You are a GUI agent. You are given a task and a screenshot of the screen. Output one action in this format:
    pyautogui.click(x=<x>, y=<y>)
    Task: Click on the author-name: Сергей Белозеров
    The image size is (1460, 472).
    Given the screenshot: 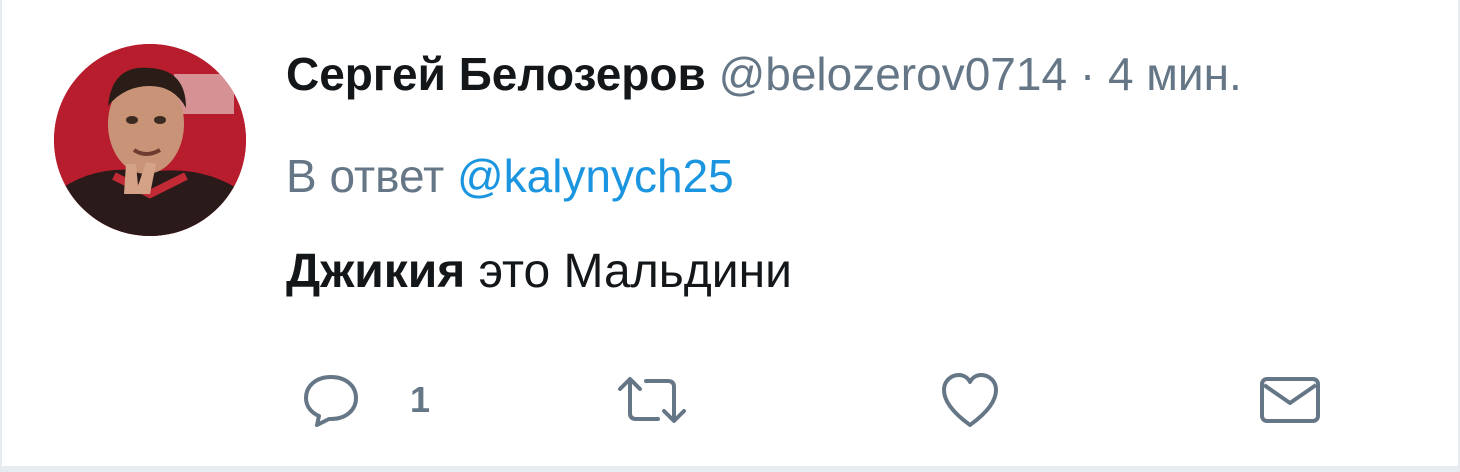 What is the action you would take?
    pyautogui.click(x=496, y=74)
    